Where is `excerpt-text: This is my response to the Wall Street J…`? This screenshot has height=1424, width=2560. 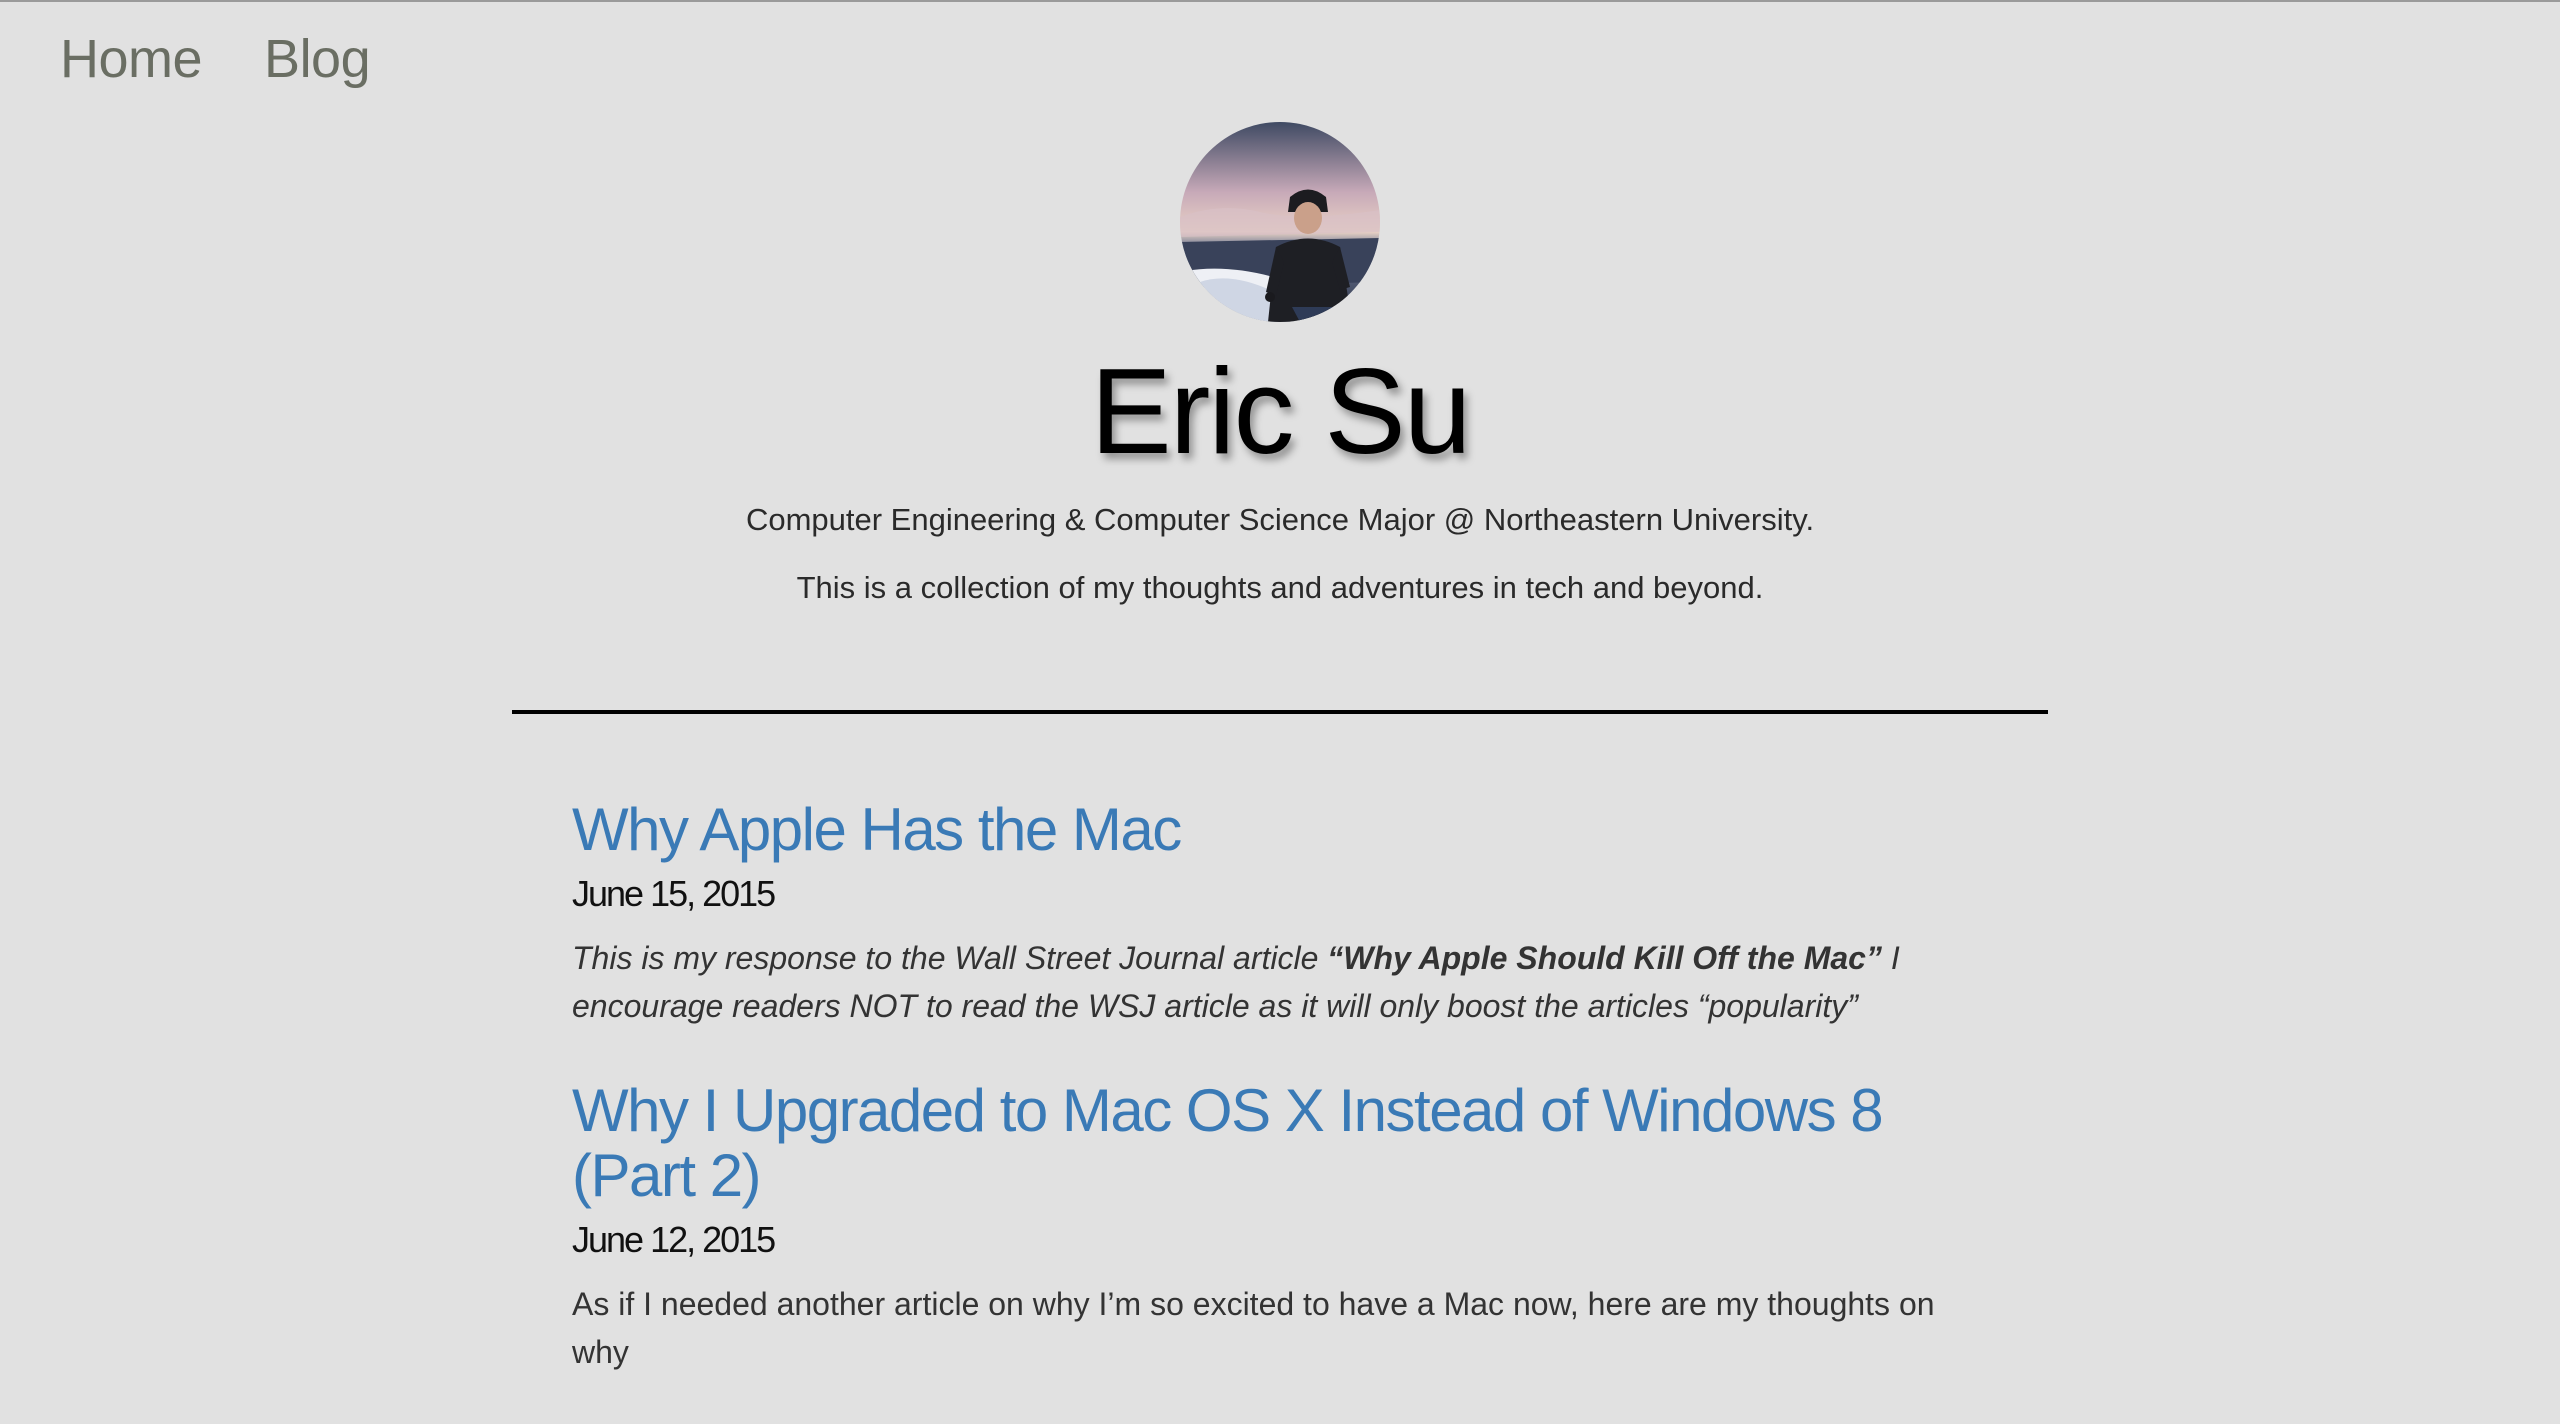 excerpt-text: This is my response to the Wall Street J… is located at coordinates (950, 958).